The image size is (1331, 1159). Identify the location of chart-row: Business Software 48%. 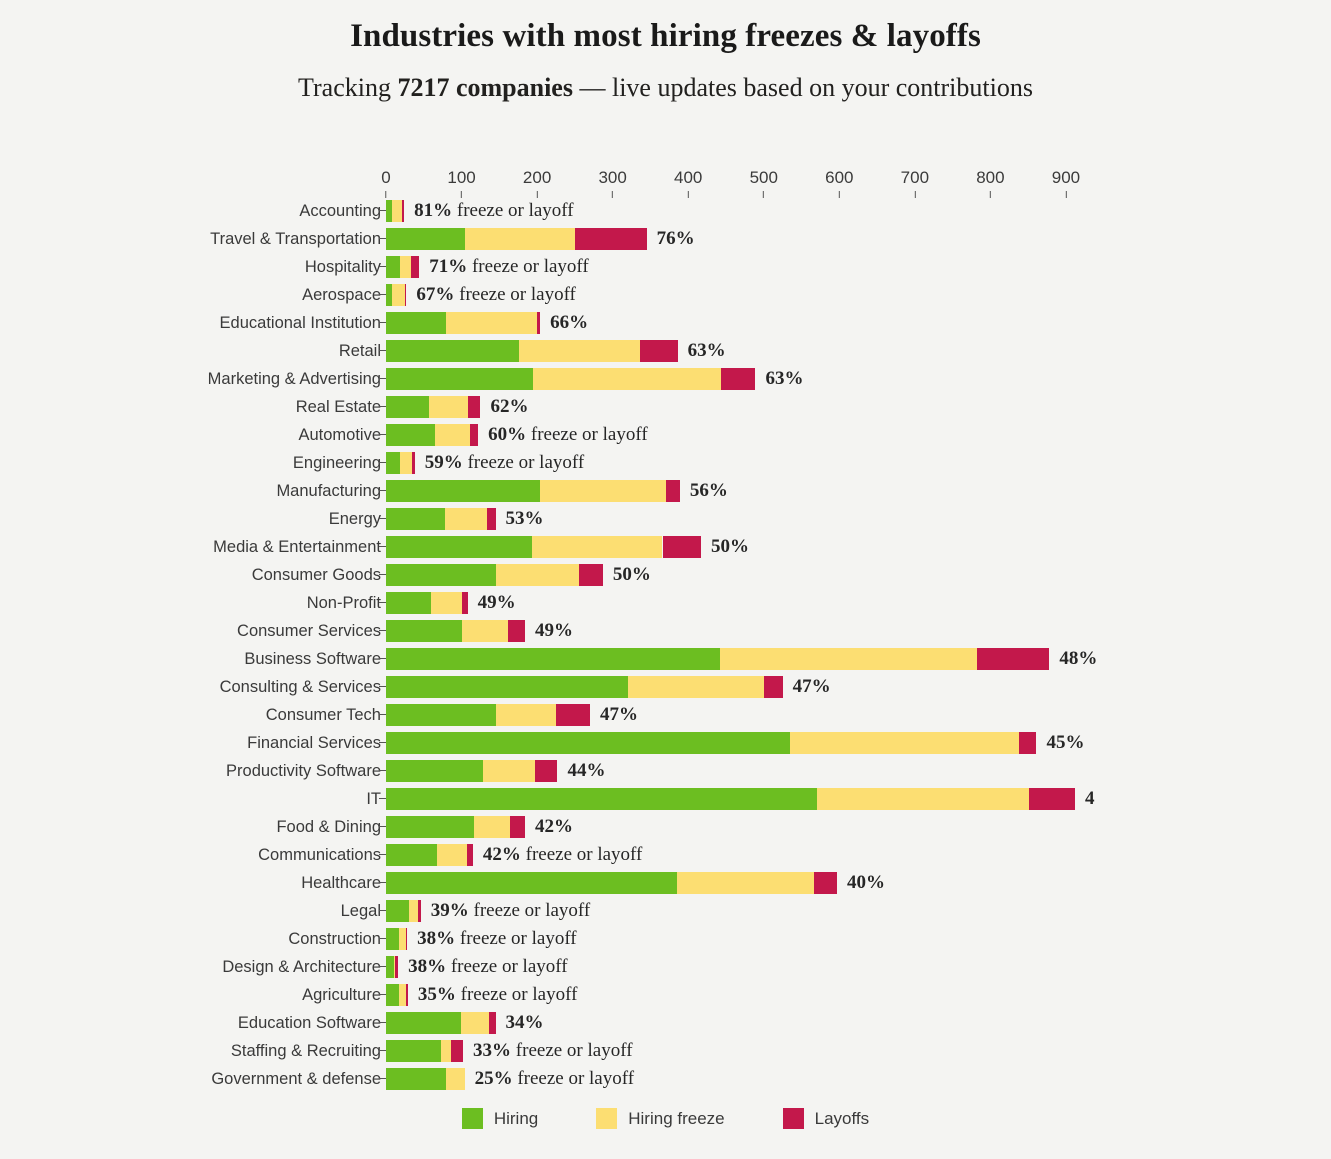
(665, 659).